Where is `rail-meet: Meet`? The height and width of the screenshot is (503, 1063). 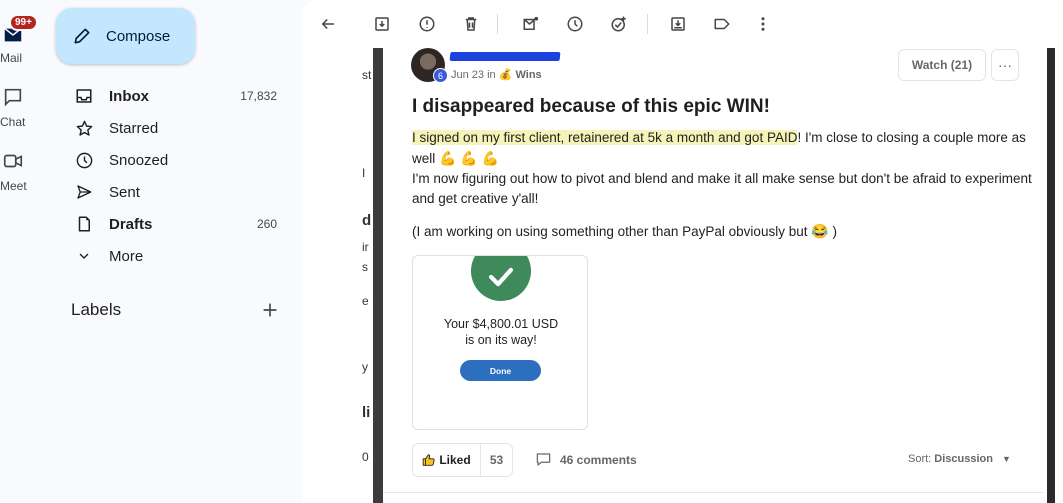
rail-meet: Meet is located at coordinates (22, 172).